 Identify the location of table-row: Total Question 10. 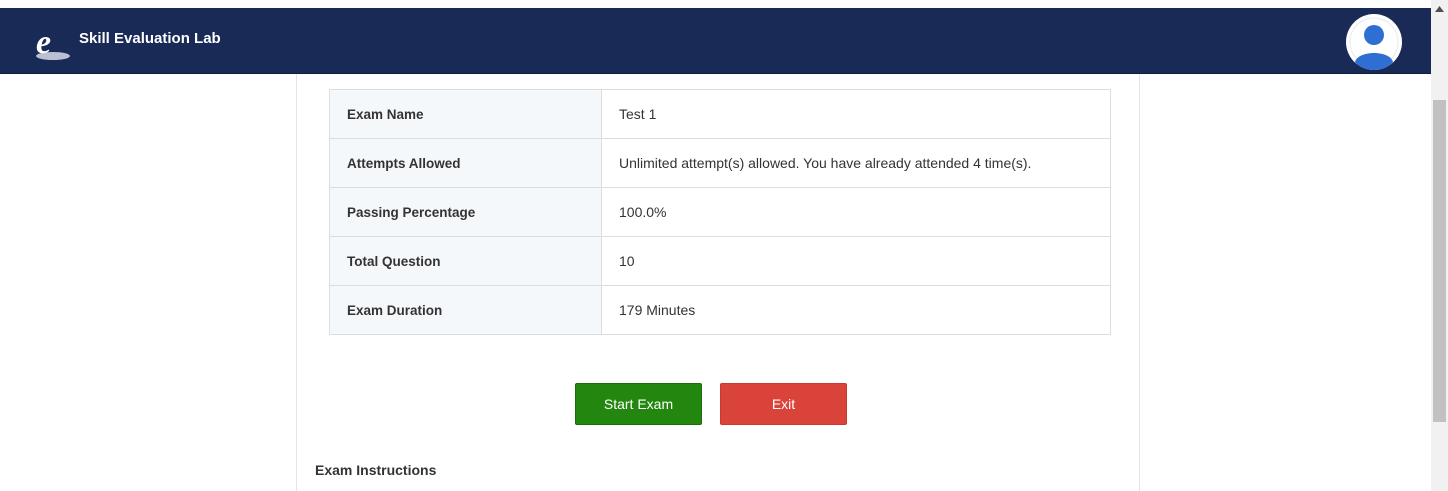
(720, 261).